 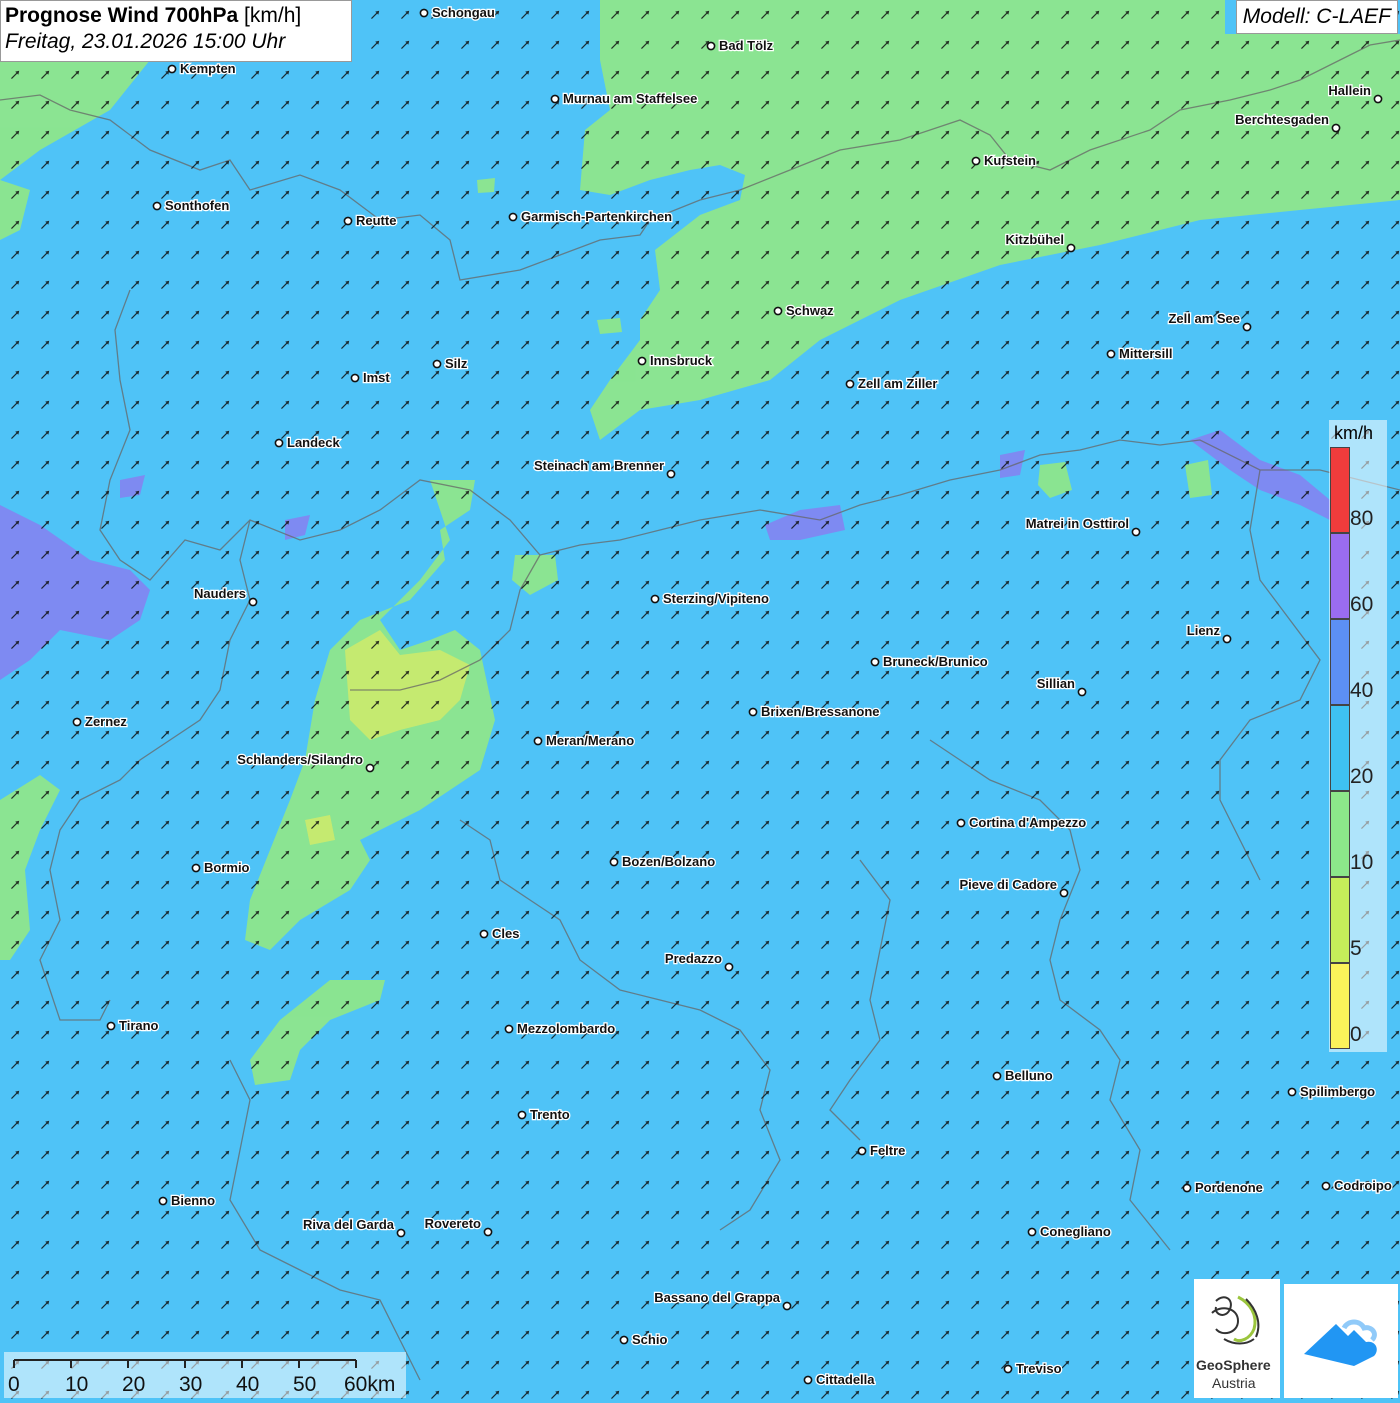 I want to click on scale-label: 20, so click(x=134, y=1384).